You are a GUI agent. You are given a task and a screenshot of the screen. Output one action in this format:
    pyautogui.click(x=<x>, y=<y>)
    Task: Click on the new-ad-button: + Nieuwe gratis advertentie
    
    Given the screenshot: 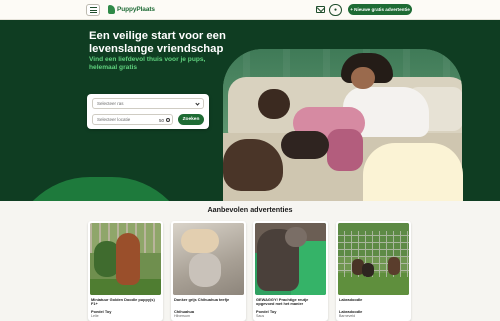 What is the action you would take?
    pyautogui.click(x=380, y=9)
    